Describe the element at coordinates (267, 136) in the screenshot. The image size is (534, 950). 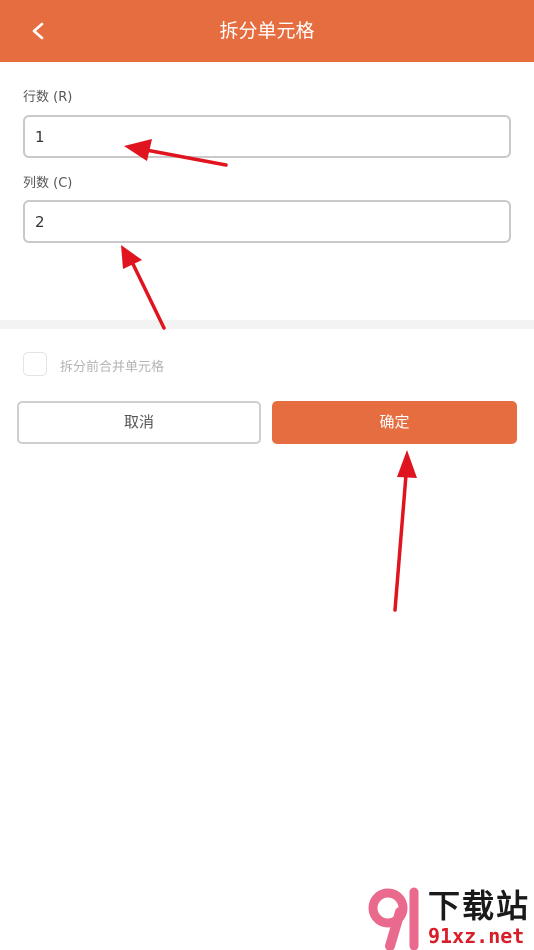
I see `rows-input` at that location.